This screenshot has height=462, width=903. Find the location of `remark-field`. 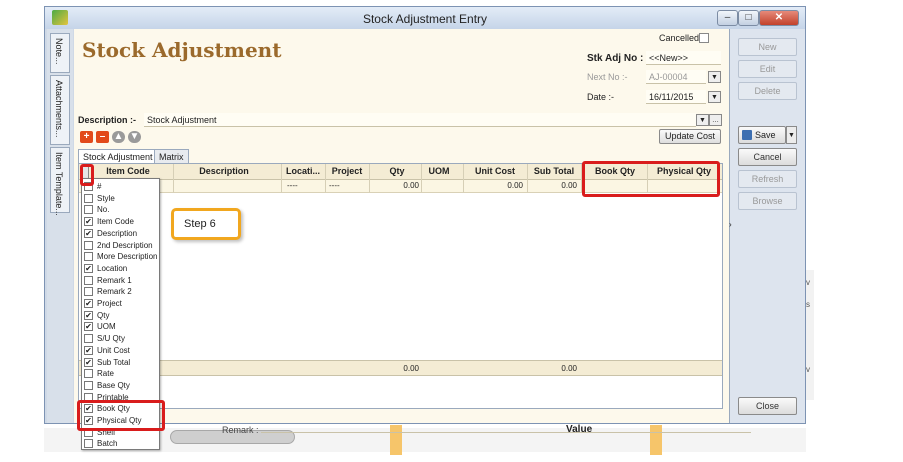

remark-field is located at coordinates (506, 432).